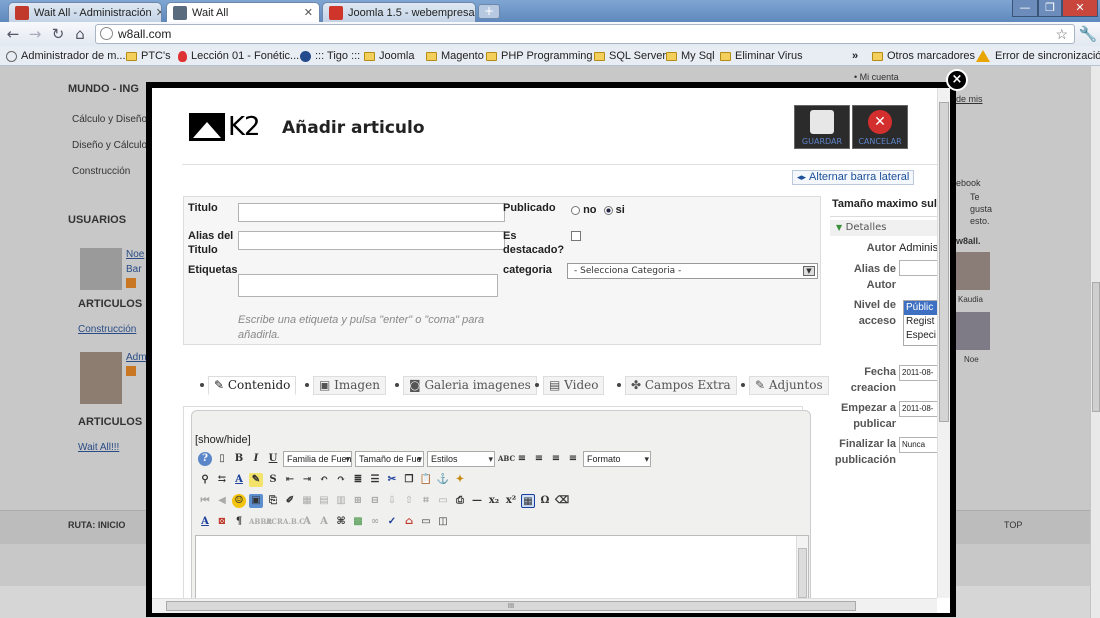 The height and width of the screenshot is (618, 1100). Describe the element at coordinates (243, 12) in the screenshot. I see `browser-tab-waitall: Wait All ✕` at that location.